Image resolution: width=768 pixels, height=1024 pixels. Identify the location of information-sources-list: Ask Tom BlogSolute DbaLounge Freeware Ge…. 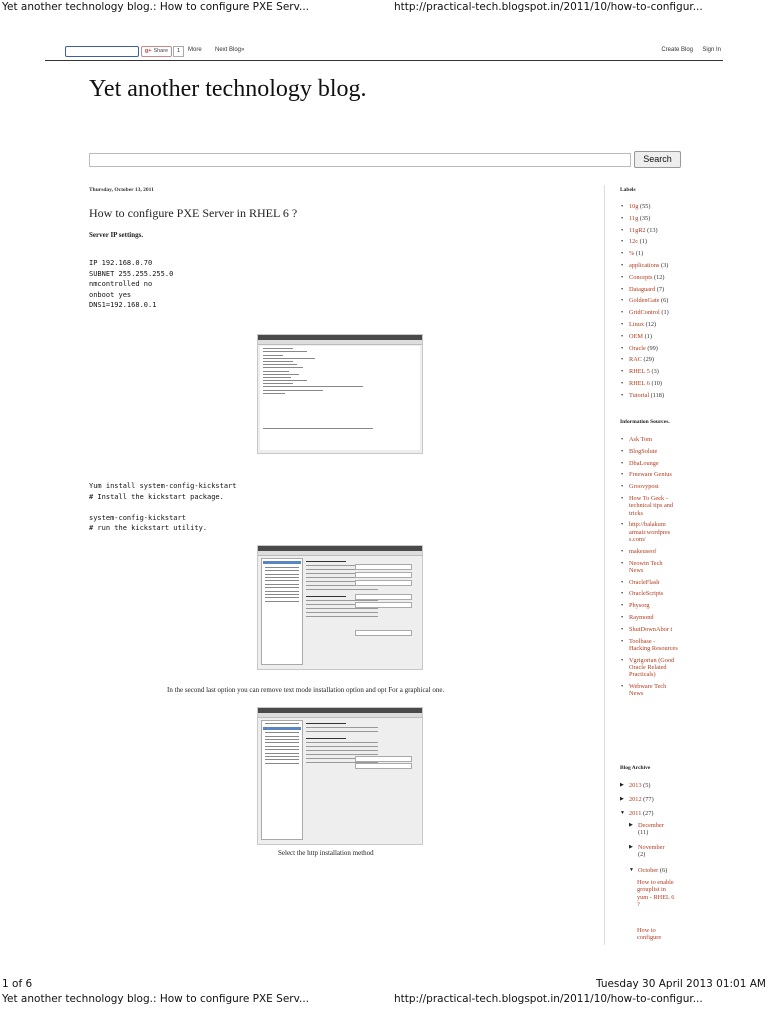
(649, 567).